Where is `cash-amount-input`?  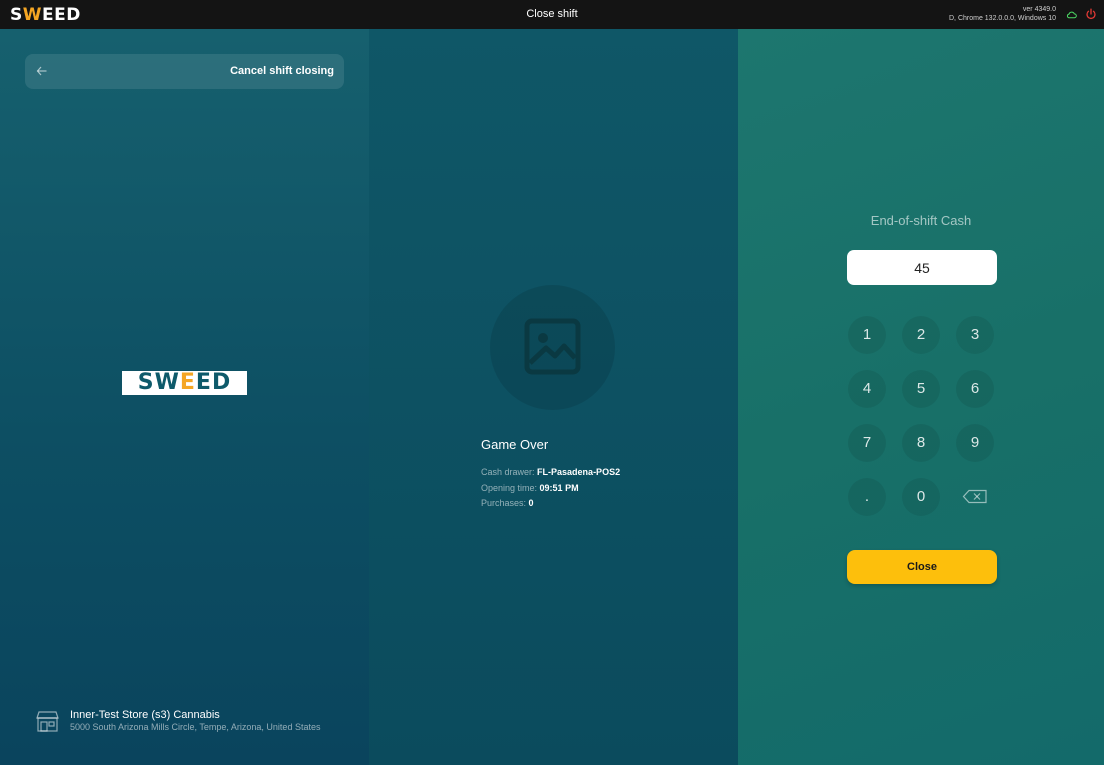
cash-amount-input is located at coordinates (922, 267).